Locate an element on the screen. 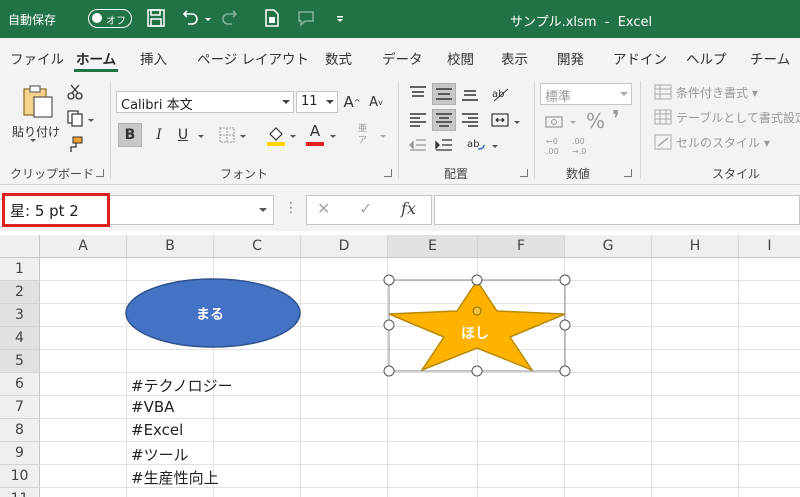 The width and height of the screenshot is (800, 497). shapes-layer is located at coordinates (348, 325).